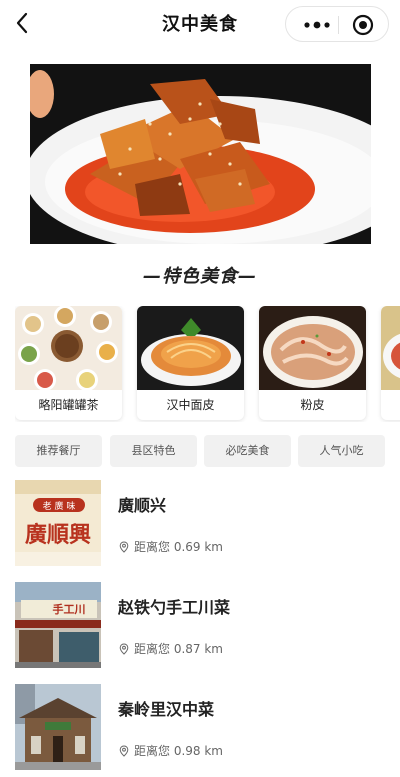  I want to click on featured-food-carousel: 略阳罐罐茶 汉中面皮 粉皮, so click(207, 364).